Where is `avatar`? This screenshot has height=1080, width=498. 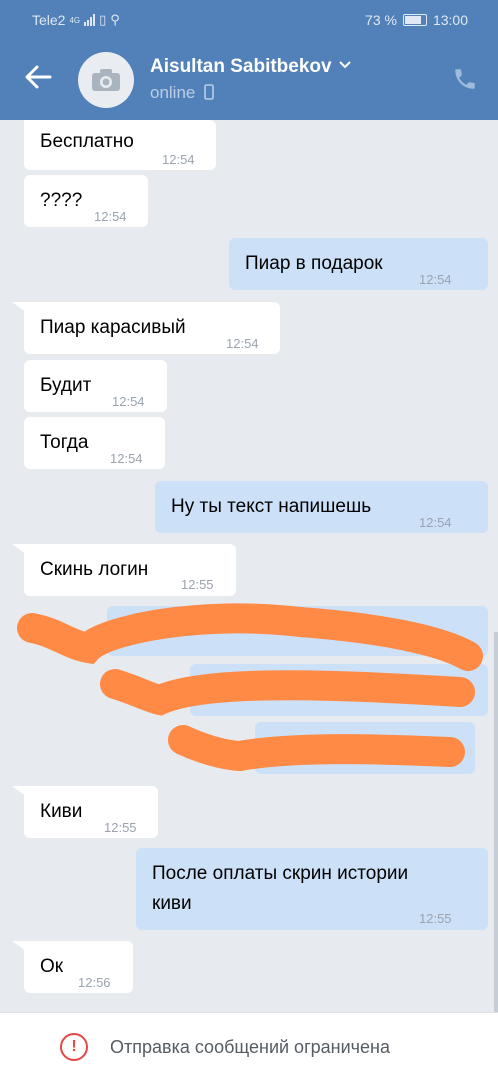
avatar is located at coordinates (106, 80).